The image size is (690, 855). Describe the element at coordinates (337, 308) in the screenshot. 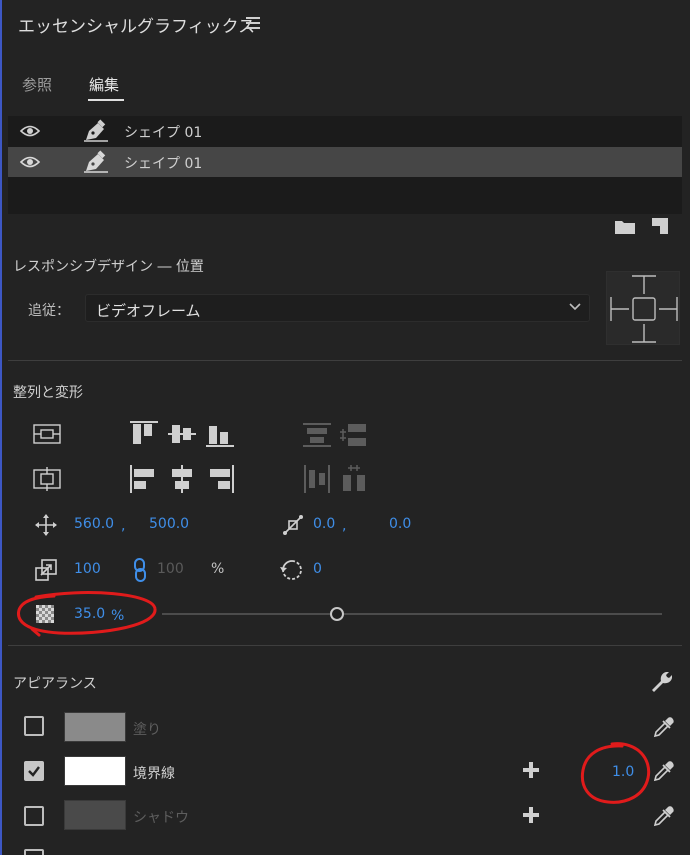

I see `pin-to-dropdown: ビデオフレーム` at that location.